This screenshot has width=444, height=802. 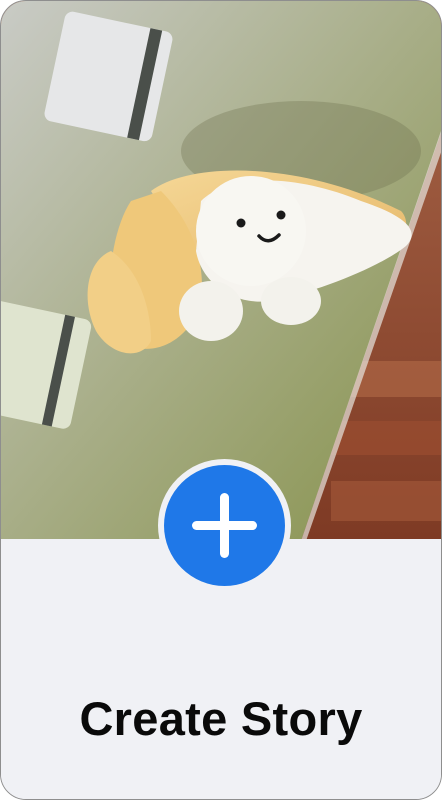 I want to click on create-story-plus-button, so click(x=224, y=525).